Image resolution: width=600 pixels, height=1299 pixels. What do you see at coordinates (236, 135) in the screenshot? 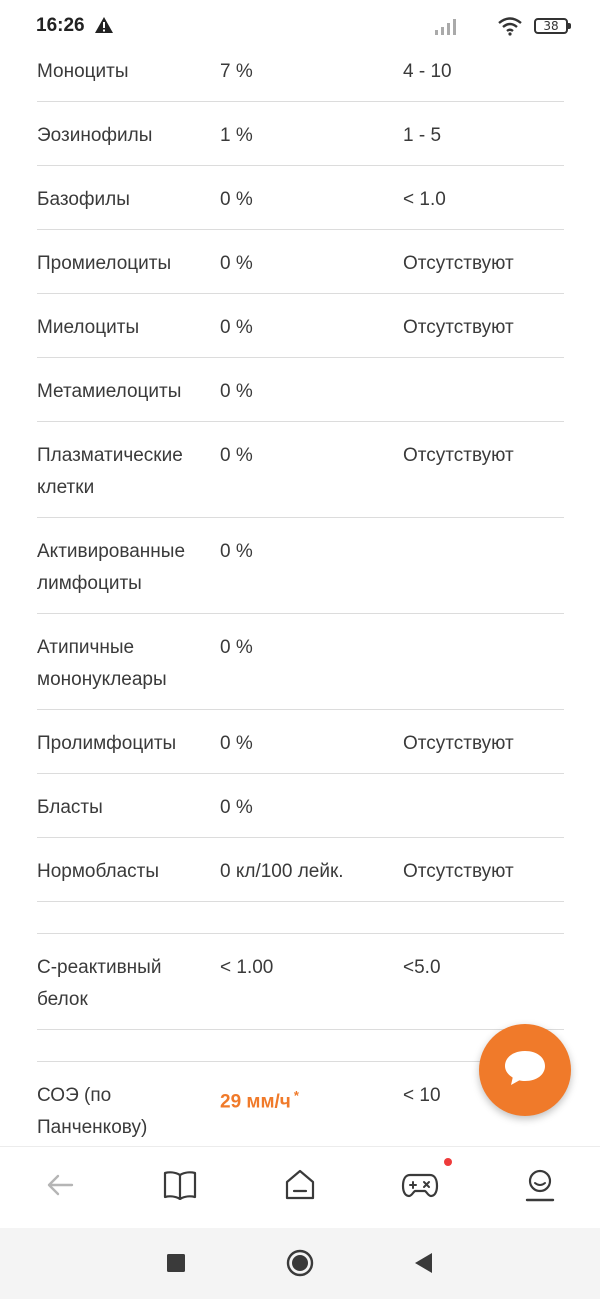
I see `result-value: 1 %` at bounding box center [236, 135].